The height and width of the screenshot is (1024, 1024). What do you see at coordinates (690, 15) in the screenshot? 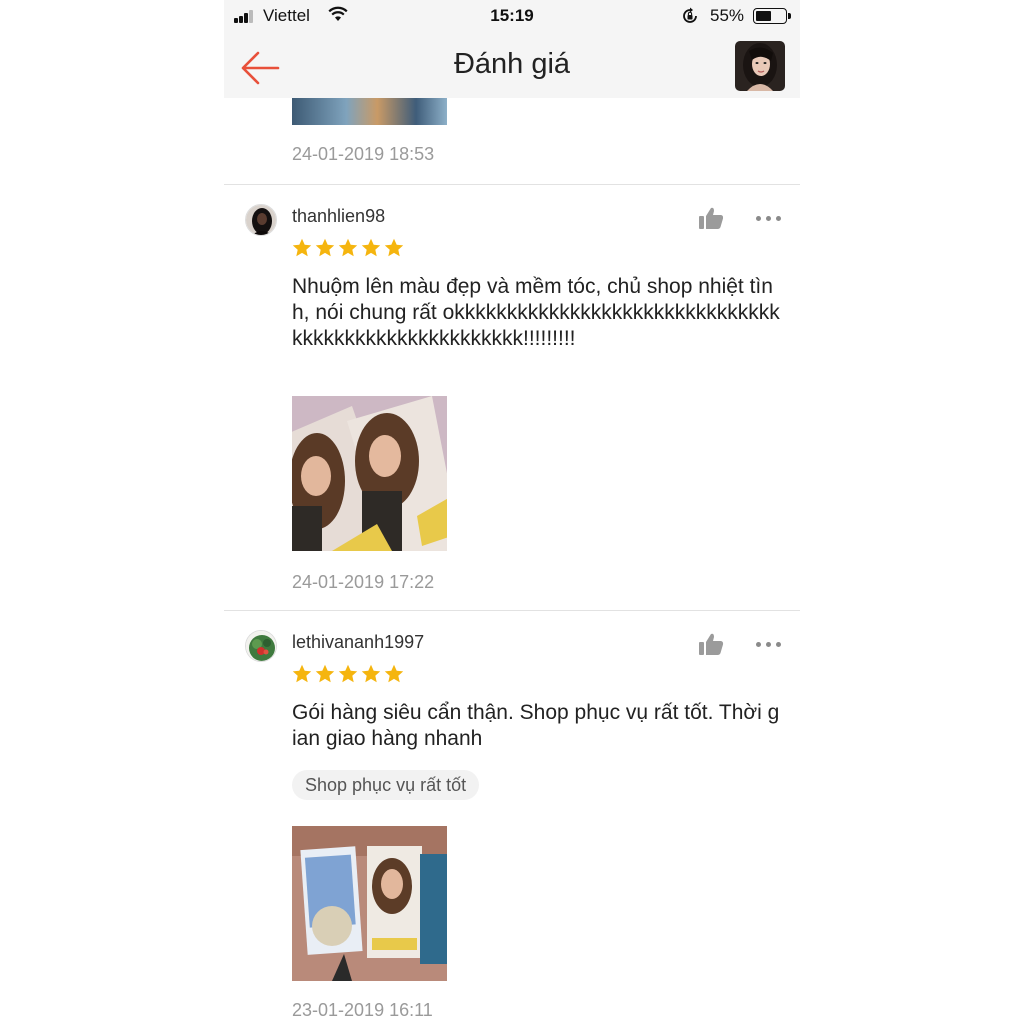
I see `rotation-lock-icon` at bounding box center [690, 15].